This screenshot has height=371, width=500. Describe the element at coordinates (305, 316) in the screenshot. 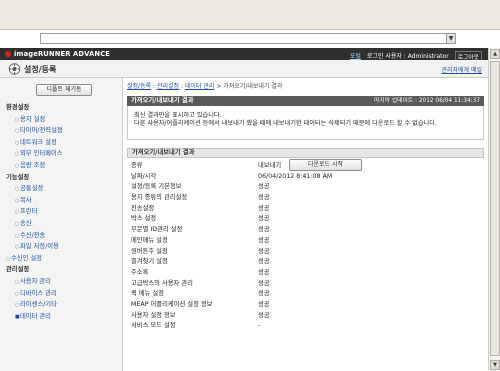

I see `table-row: 사용자 설정 정보 성공` at that location.